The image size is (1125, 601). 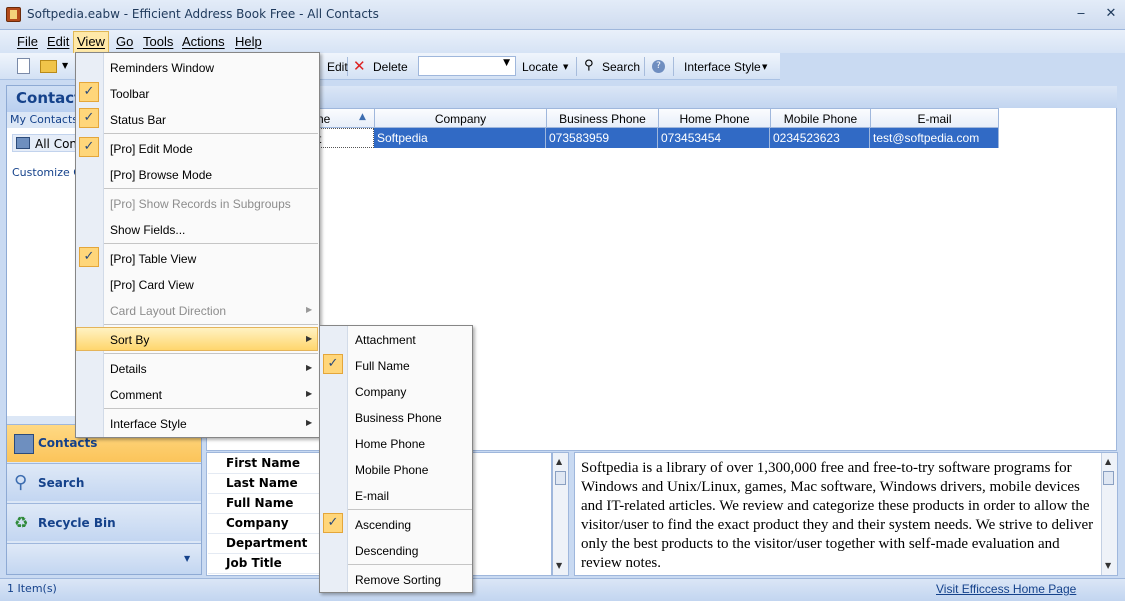 What do you see at coordinates (168, 311) in the screenshot?
I see `menu-item-card-layout-direction: Card Layout Direction` at bounding box center [168, 311].